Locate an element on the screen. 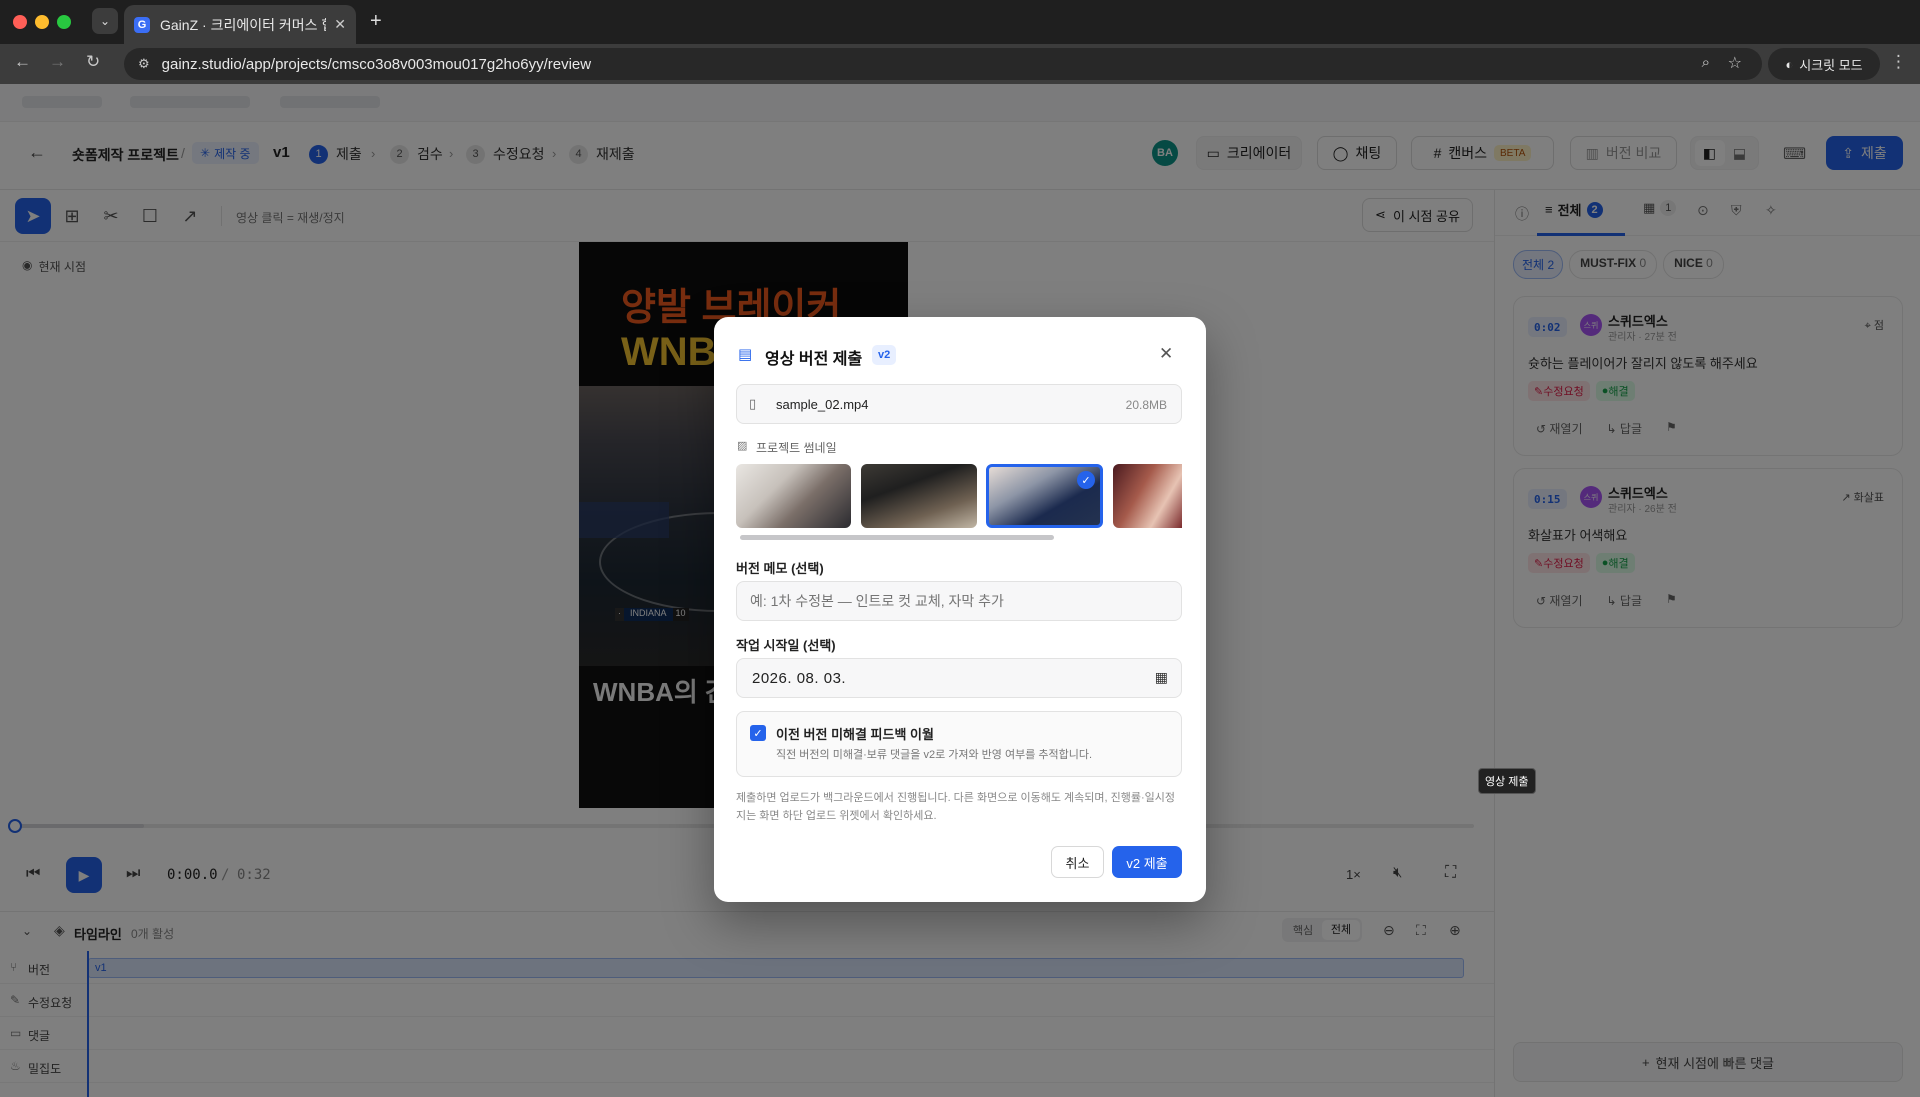 This screenshot has width=1920, height=1097. tab-search-chevron-icon: ⌄ is located at coordinates (105, 21).